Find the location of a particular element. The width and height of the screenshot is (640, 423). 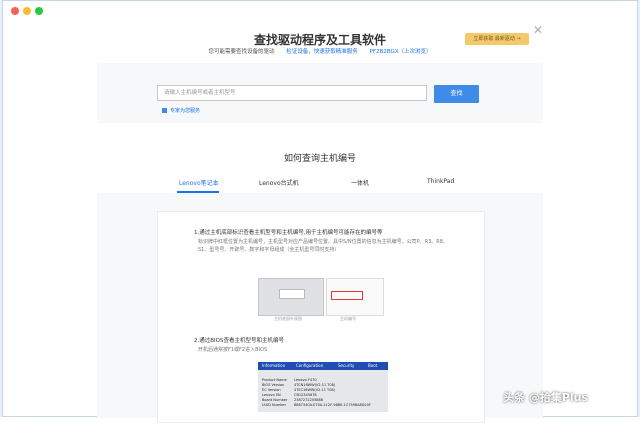

sticker-caption: 主机编号 is located at coordinates (348, 318).